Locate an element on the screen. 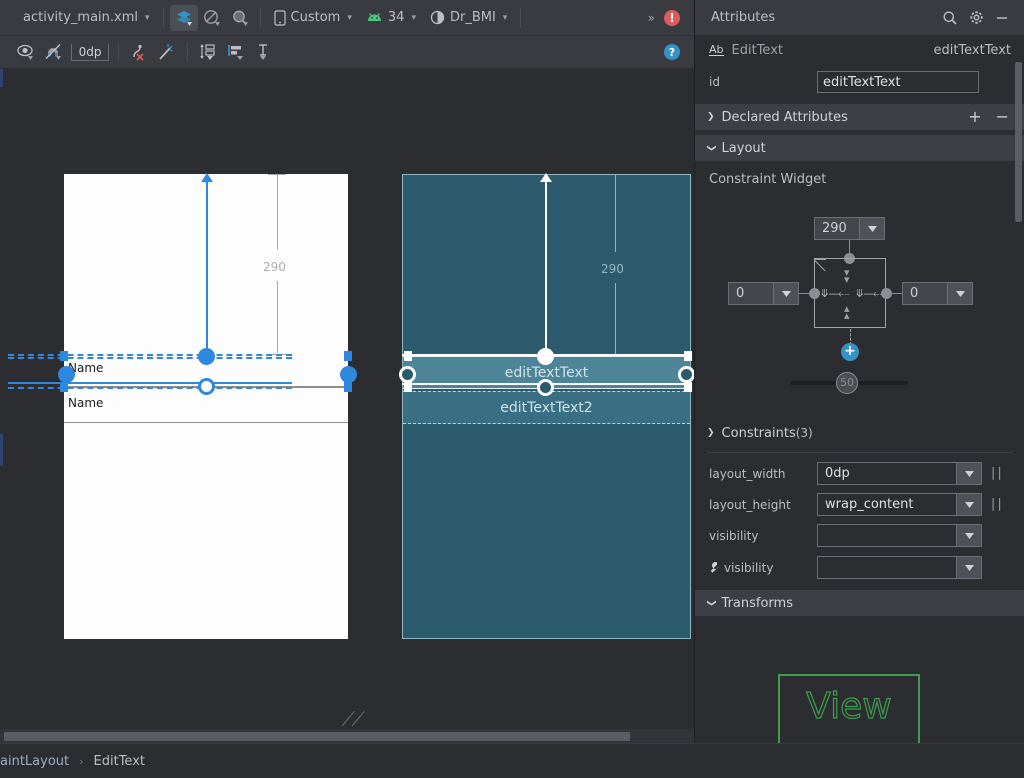 The height and width of the screenshot is (778, 1024). blueprint-handle-bottom-right is located at coordinates (688, 387).